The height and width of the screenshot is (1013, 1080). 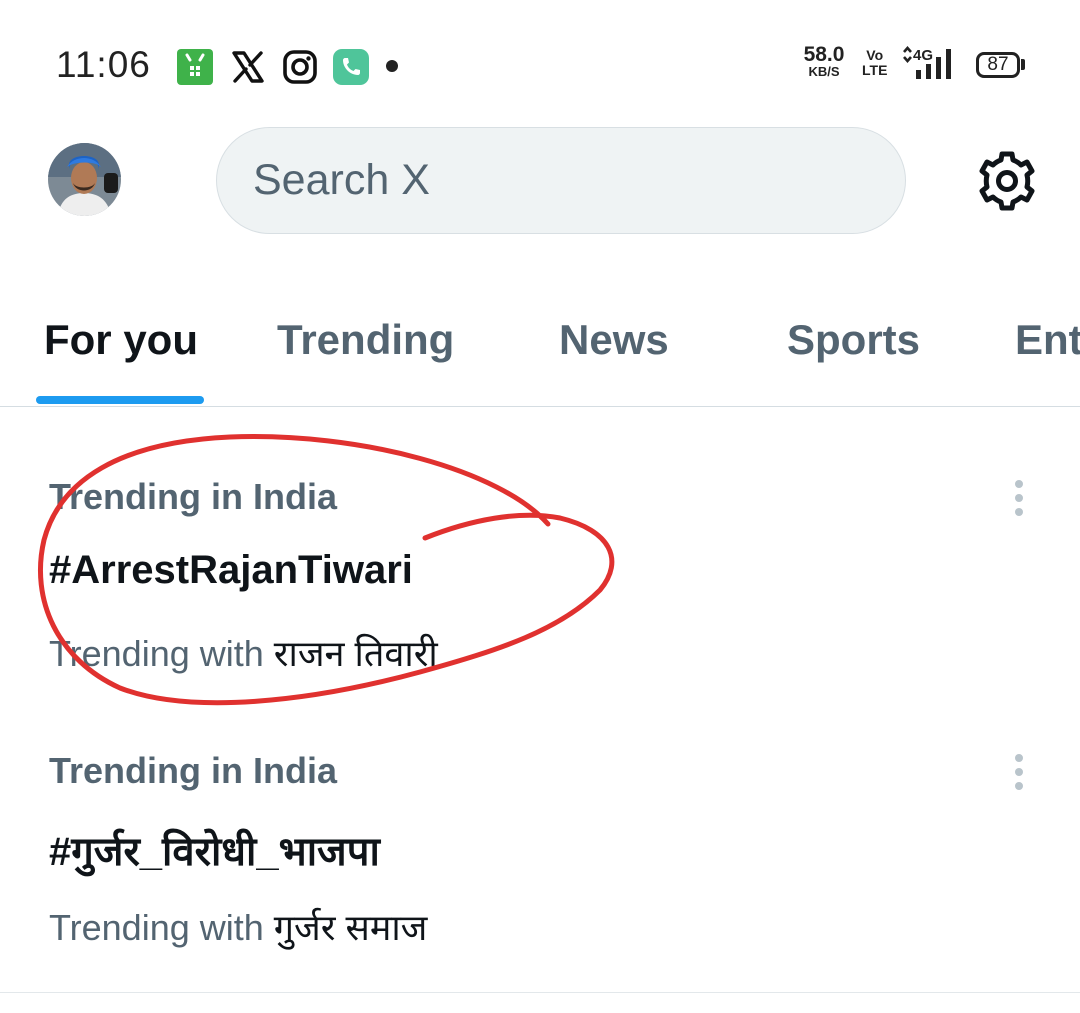 What do you see at coordinates (238, 927) in the screenshot?
I see `trend-related: Trending with गुर्जर समाज` at bounding box center [238, 927].